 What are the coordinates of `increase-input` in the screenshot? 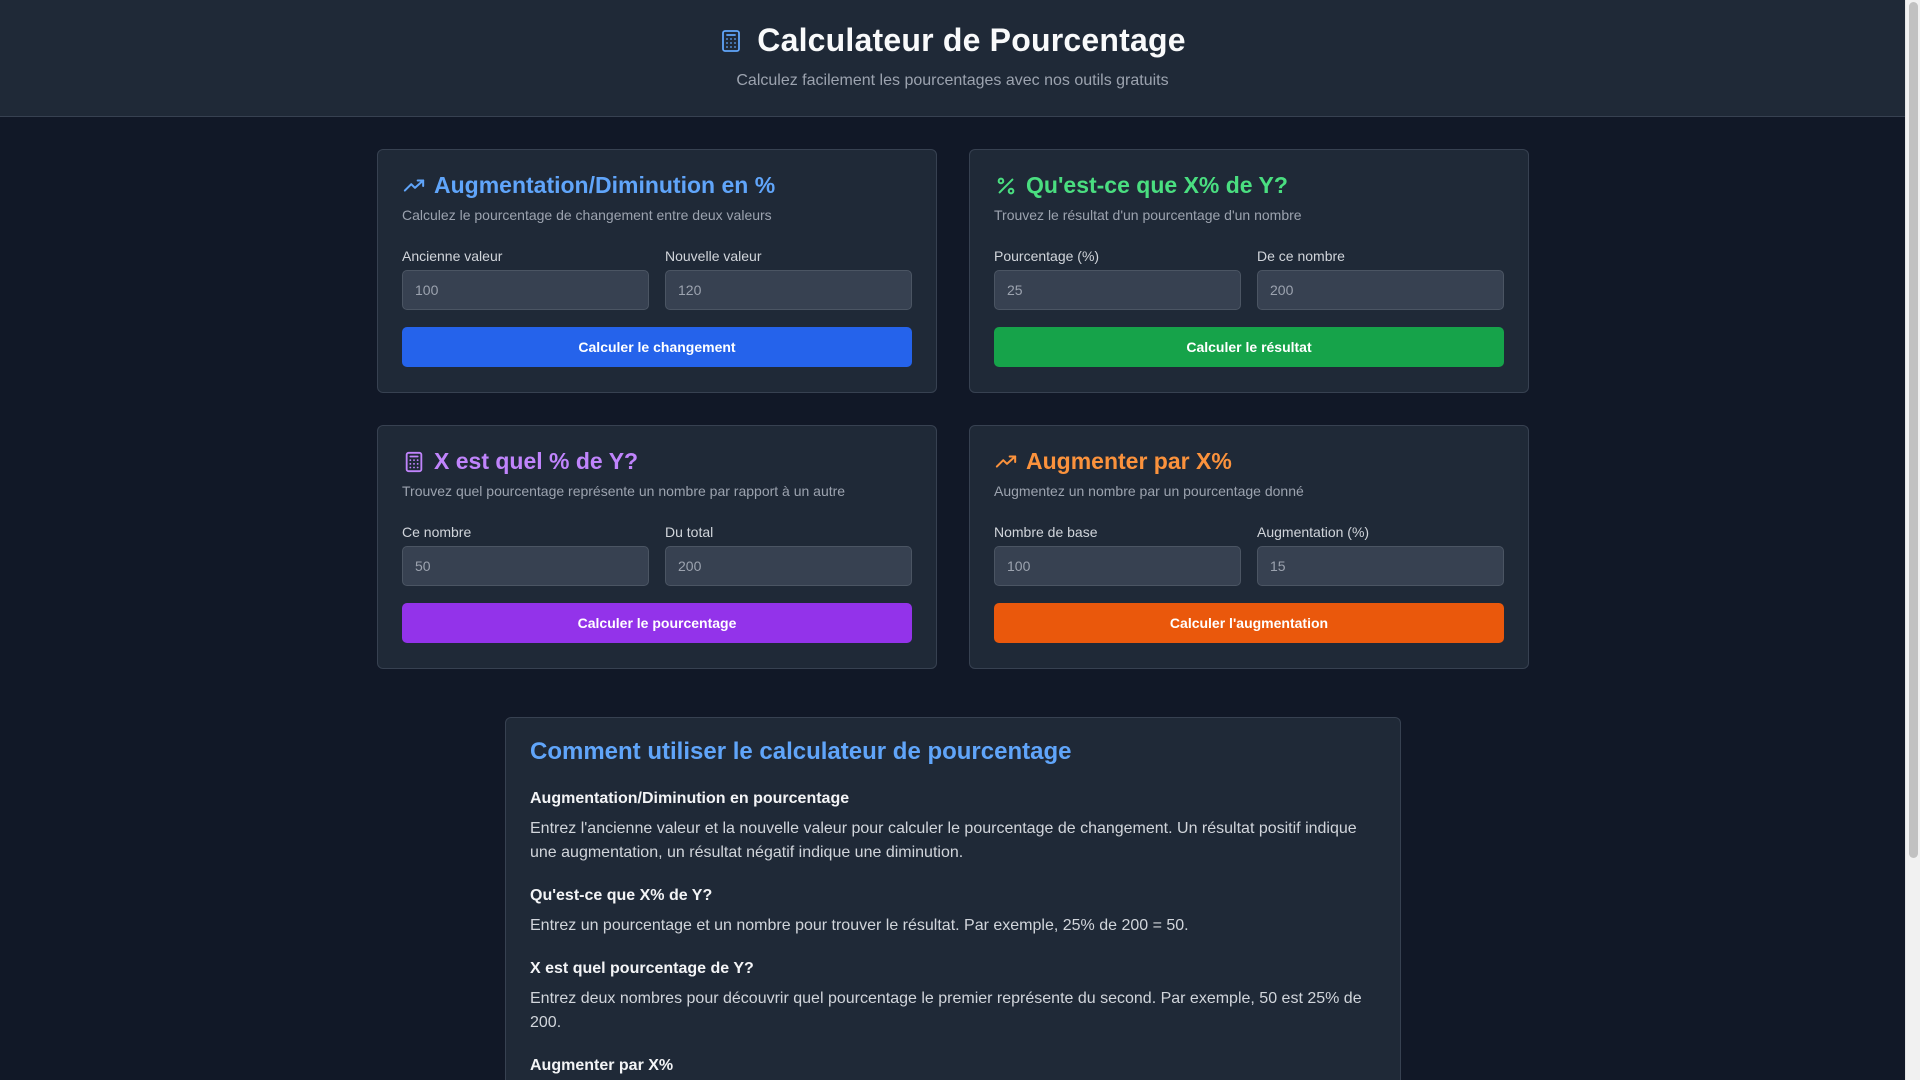 It's located at (1380, 566).